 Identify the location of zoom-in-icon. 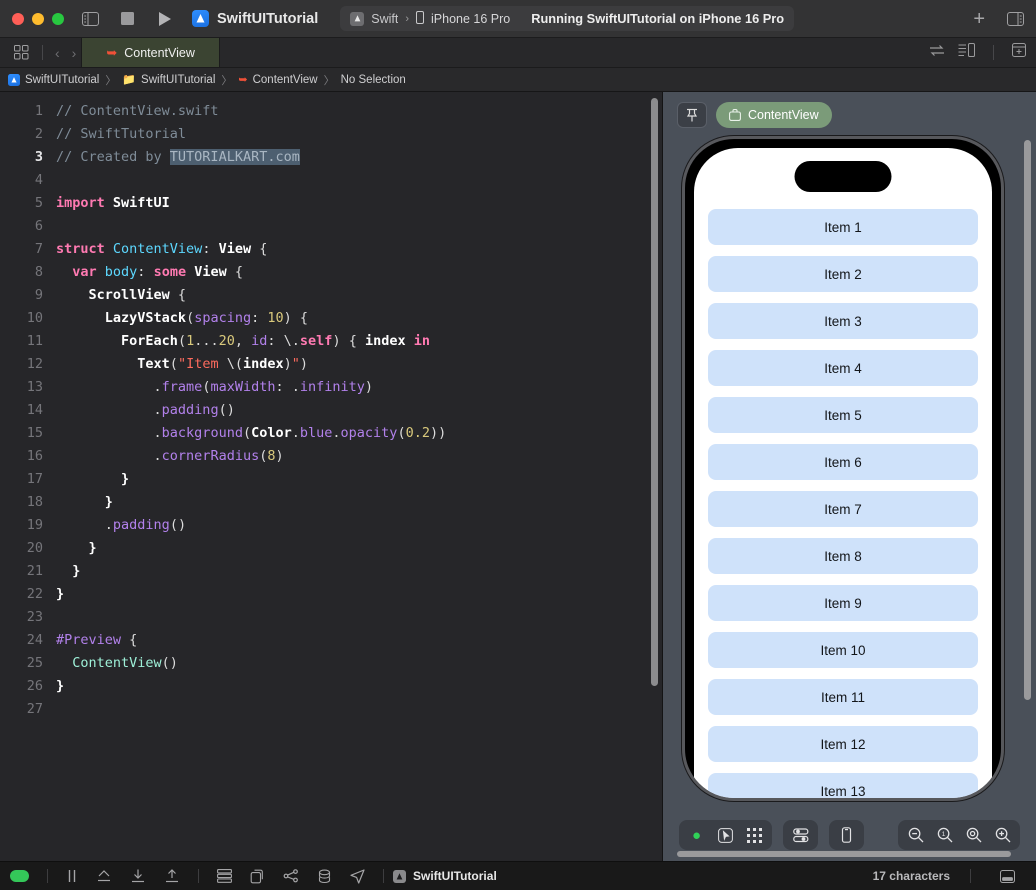
(1002, 835).